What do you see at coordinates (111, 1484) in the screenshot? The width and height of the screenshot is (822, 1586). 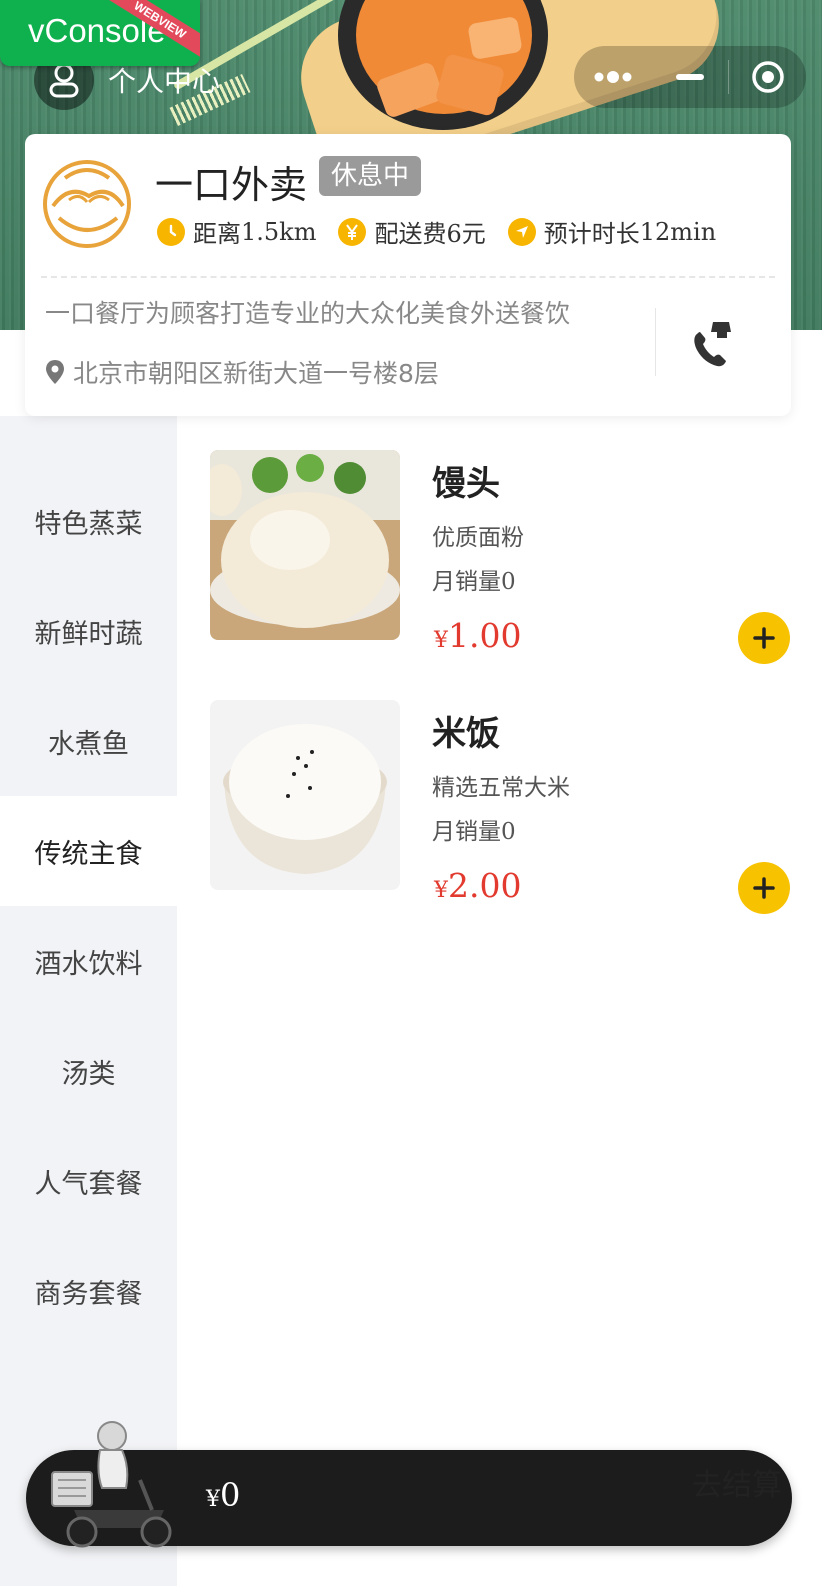 I see `delivery-courier-icon` at bounding box center [111, 1484].